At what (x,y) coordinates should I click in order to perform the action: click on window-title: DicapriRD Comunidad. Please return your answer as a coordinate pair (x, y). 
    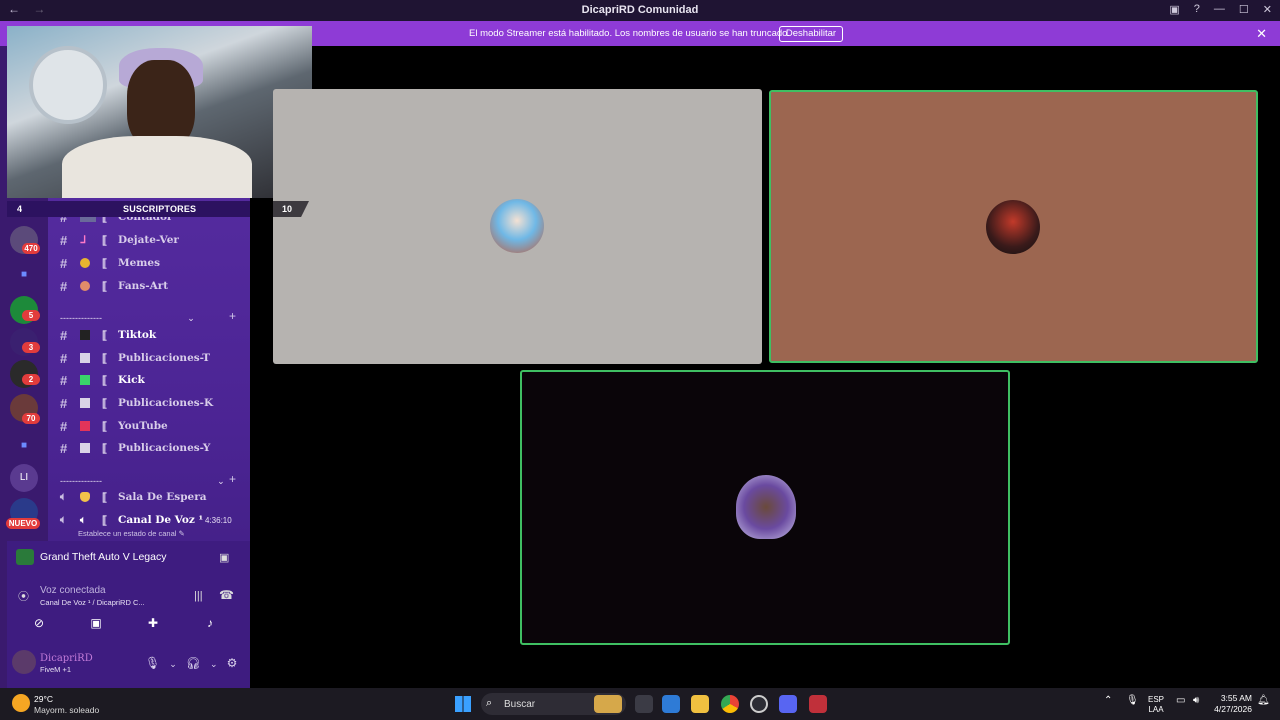
    Looking at the image, I should click on (640, 10).